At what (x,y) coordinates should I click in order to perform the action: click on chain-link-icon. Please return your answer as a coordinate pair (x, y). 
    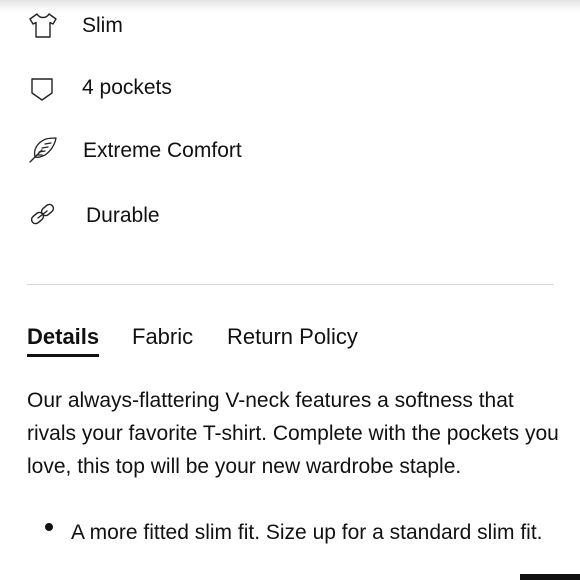
    Looking at the image, I should click on (43, 215).